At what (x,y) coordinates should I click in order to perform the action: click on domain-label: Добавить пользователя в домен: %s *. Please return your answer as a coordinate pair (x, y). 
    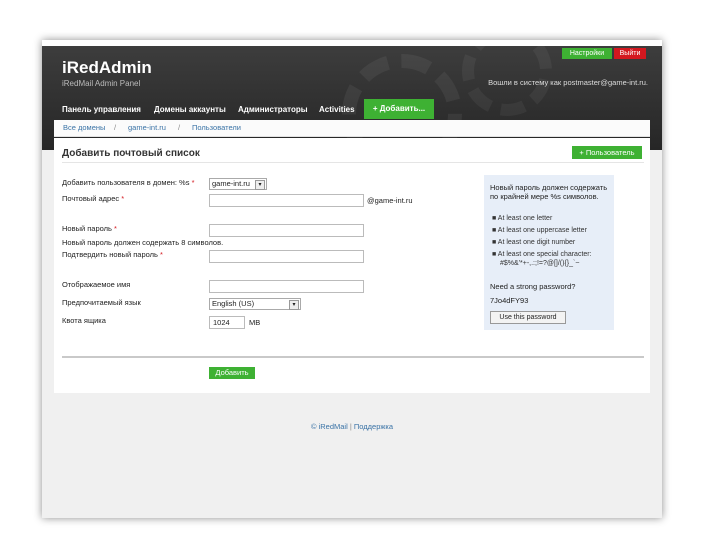
    Looking at the image, I should click on (128, 182).